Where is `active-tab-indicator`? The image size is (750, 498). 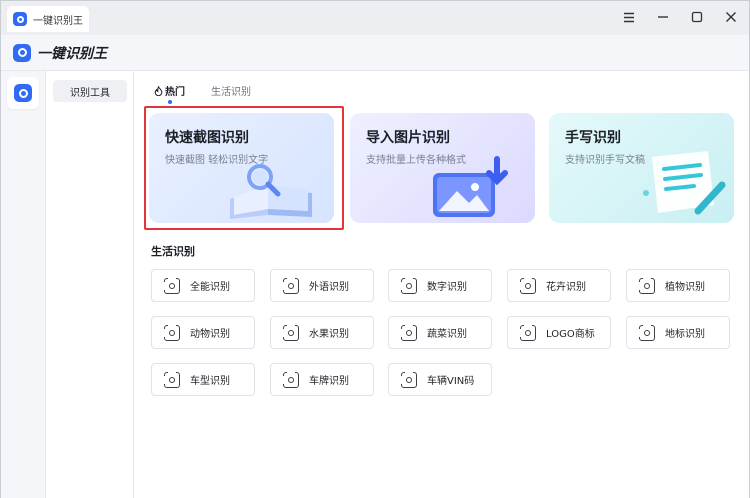 active-tab-indicator is located at coordinates (170, 102).